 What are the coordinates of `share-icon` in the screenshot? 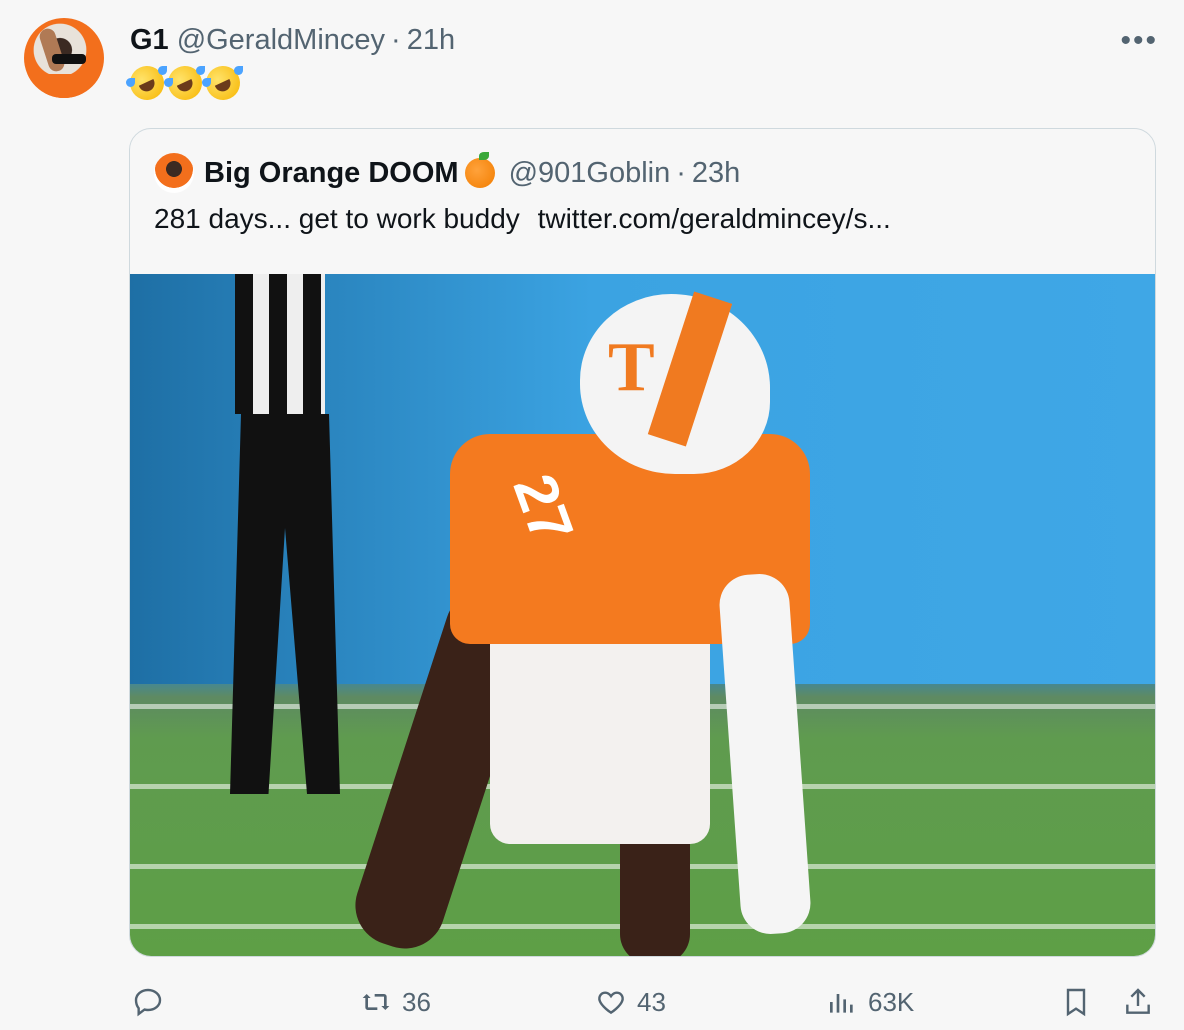 It's located at (1138, 1001).